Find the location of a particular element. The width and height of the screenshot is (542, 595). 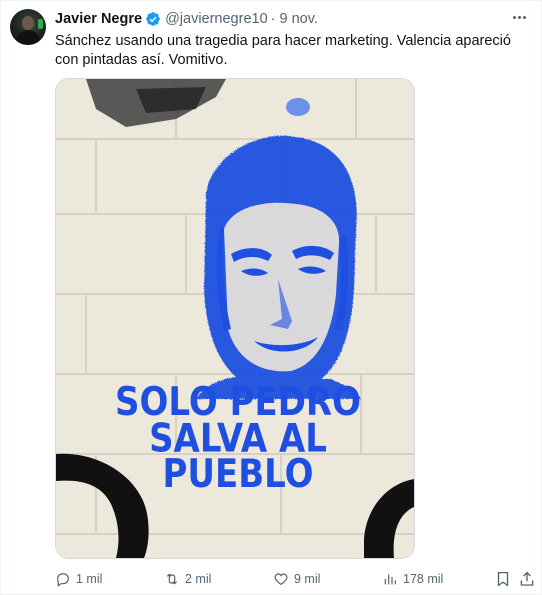

reply-button: 1 mil is located at coordinates (78, 579).